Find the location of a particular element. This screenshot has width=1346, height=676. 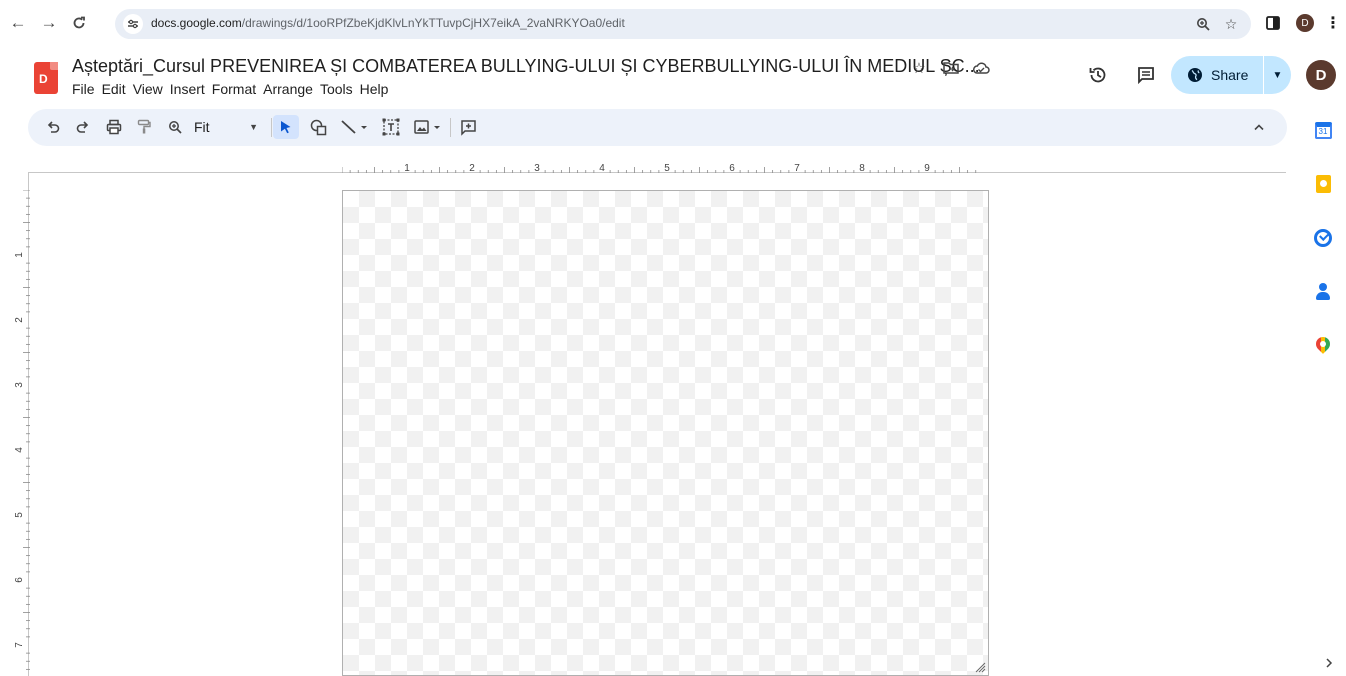

profile-avatar: D is located at coordinates (1305, 23).